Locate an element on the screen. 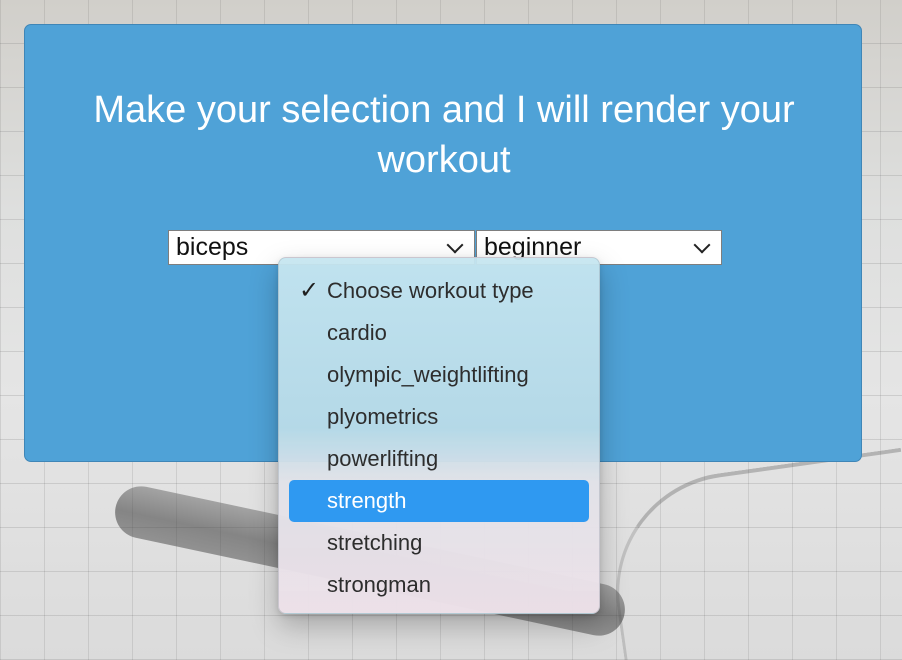 The height and width of the screenshot is (660, 902). workout-type-option-label: powerlifting is located at coordinates (383, 458).